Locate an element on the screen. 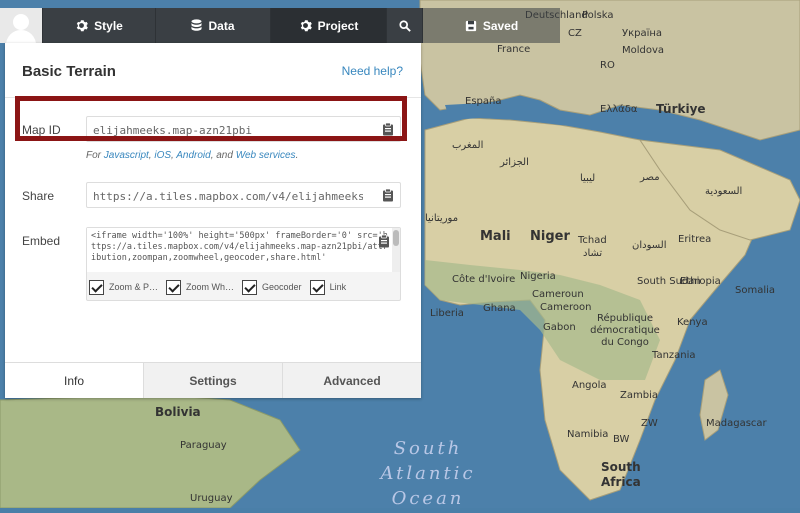 The height and width of the screenshot is (513, 800). sdk-and: , and is located at coordinates (221, 155).